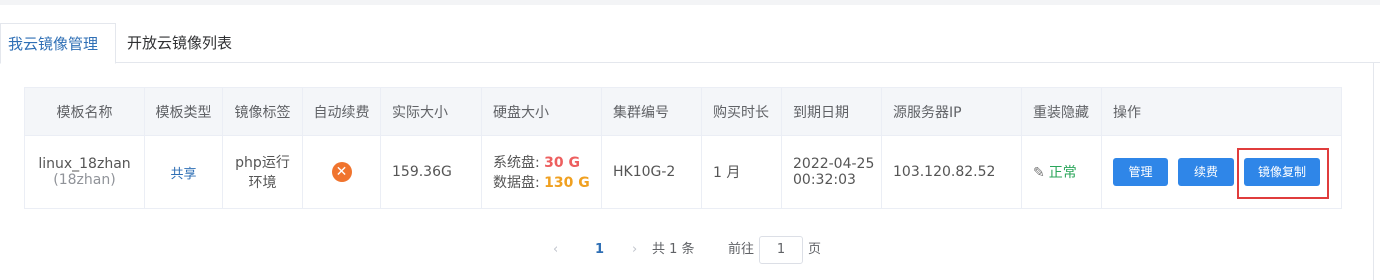 The height and width of the screenshot is (280, 1380). What do you see at coordinates (262, 172) in the screenshot?
I see `cell-image-tag: php运行 环境` at bounding box center [262, 172].